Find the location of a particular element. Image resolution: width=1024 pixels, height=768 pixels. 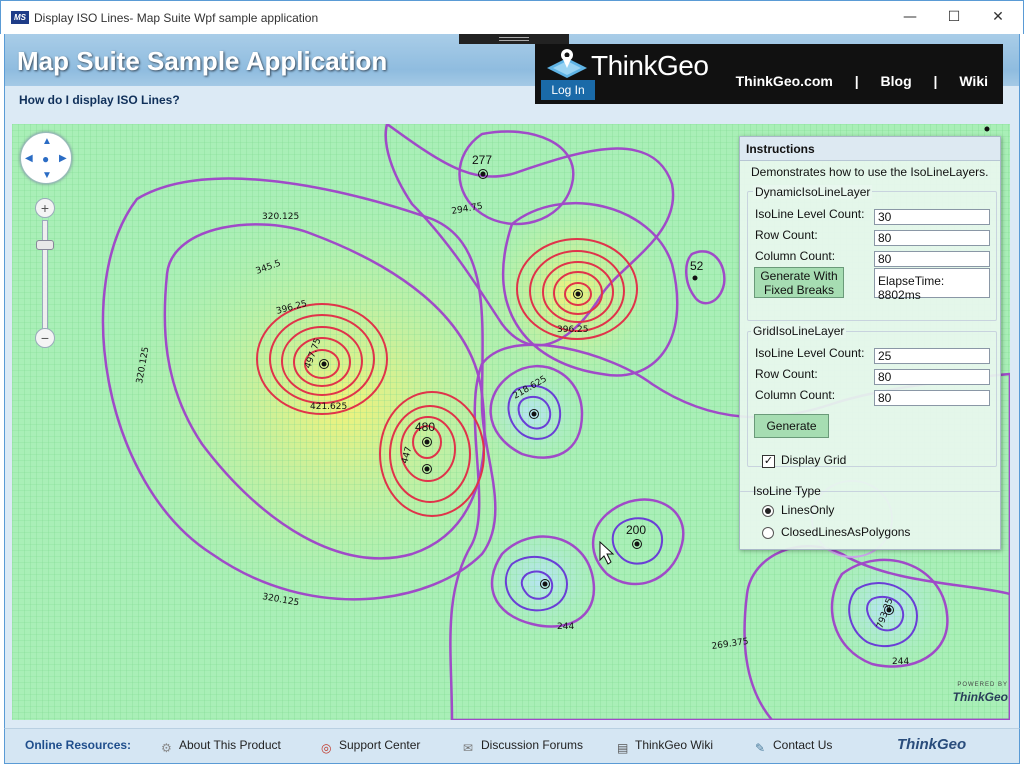

grid-level-label: IsoLine Level Count: is located at coordinates (810, 353).